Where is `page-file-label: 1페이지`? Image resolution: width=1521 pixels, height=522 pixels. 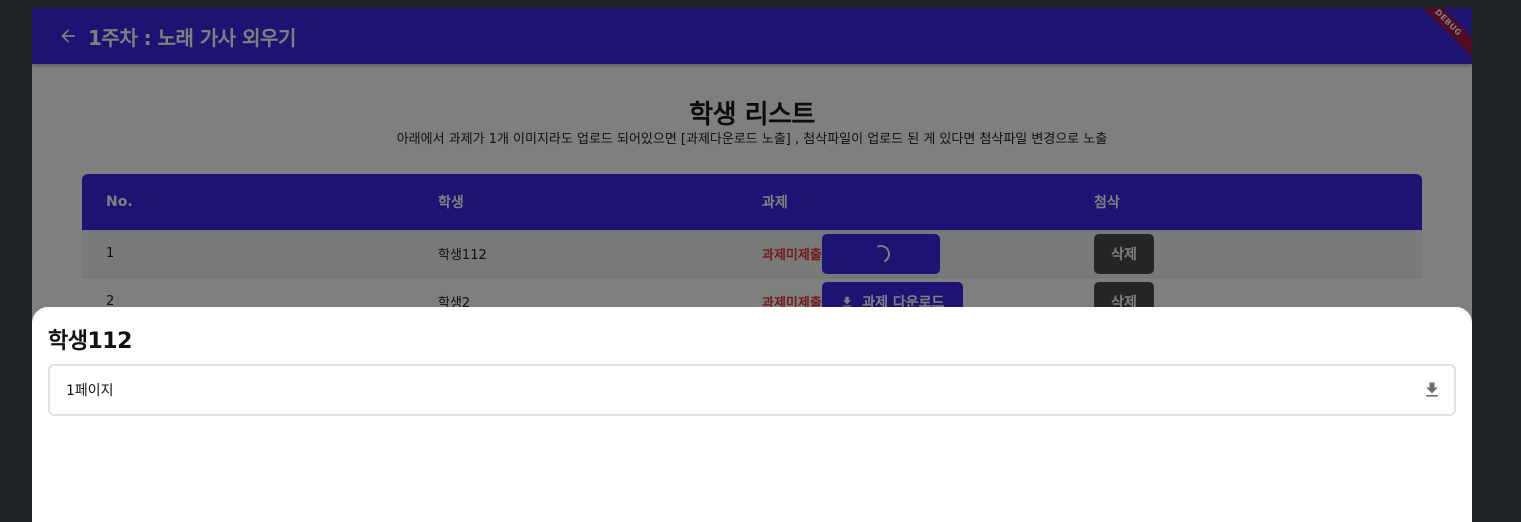
page-file-label: 1페이지 is located at coordinates (90, 391).